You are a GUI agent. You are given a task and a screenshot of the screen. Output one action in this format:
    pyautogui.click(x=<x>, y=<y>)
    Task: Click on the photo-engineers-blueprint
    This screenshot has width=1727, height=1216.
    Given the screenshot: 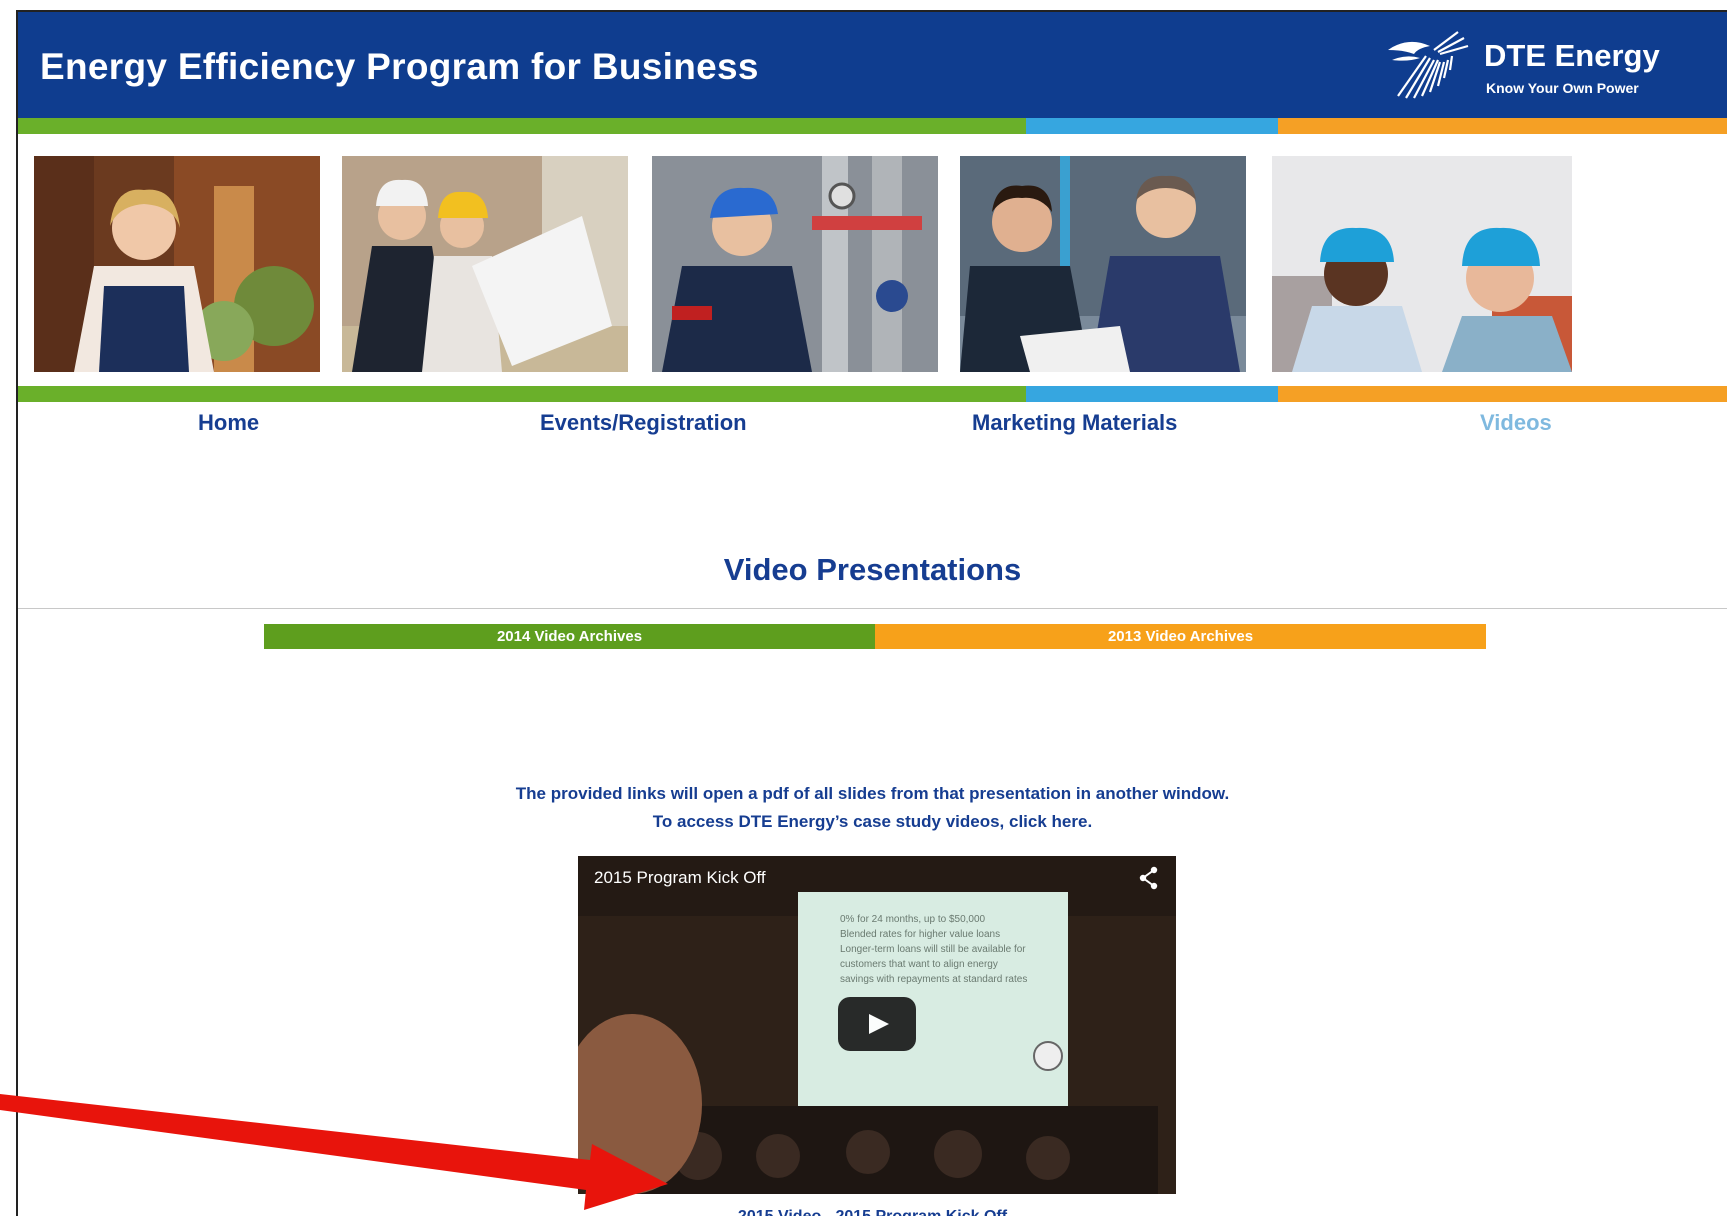 What is the action you would take?
    pyautogui.click(x=485, y=264)
    